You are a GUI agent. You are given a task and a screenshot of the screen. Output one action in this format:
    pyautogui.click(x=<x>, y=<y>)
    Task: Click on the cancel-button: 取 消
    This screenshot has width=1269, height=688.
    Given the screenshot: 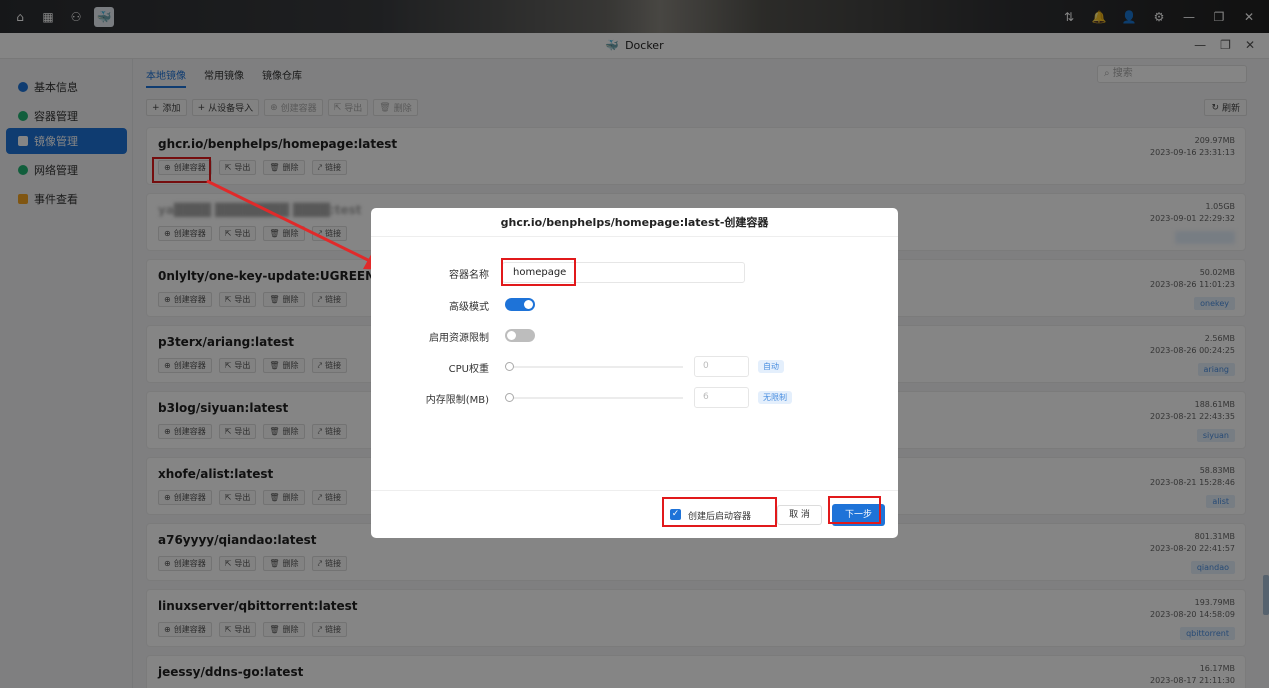 What is the action you would take?
    pyautogui.click(x=799, y=515)
    